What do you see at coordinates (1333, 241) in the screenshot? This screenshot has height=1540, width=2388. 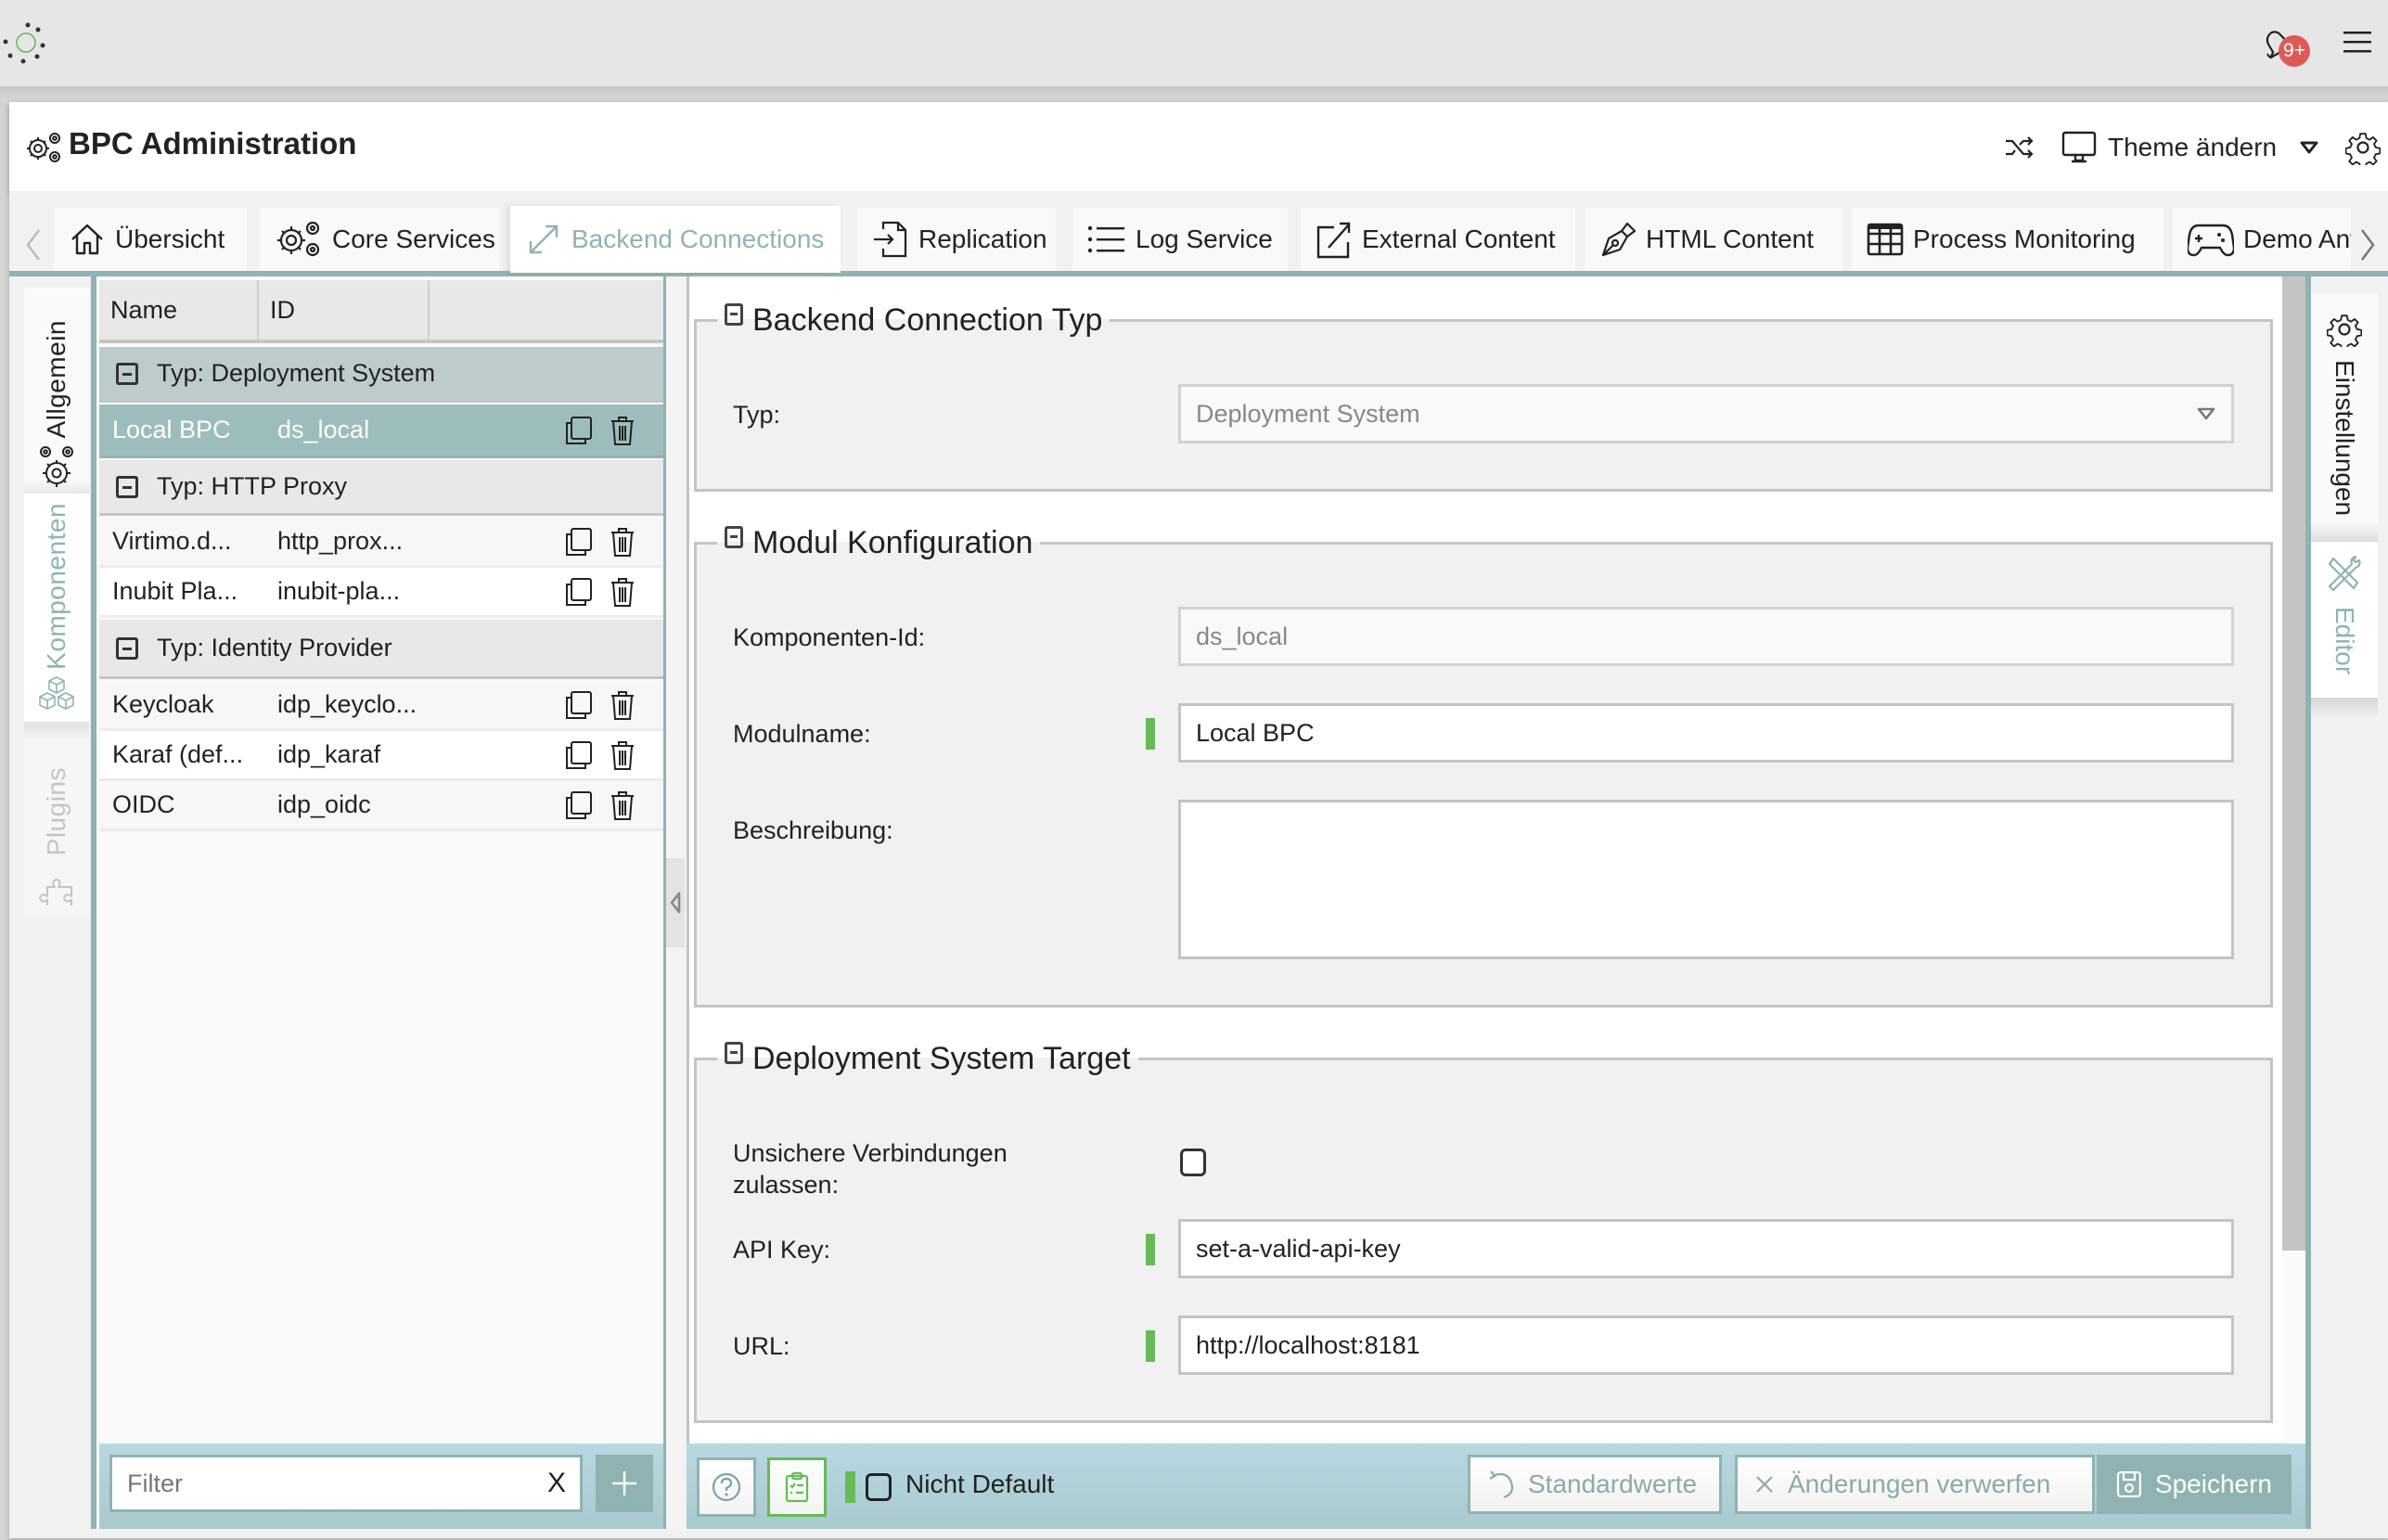 I see `external-link-icon` at bounding box center [1333, 241].